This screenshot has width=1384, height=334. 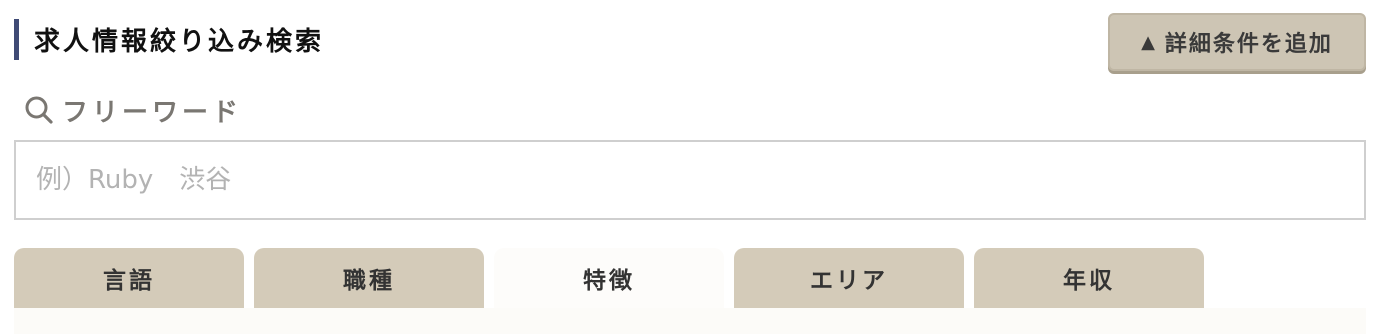 I want to click on tab-language: 言語, so click(x=129, y=278).